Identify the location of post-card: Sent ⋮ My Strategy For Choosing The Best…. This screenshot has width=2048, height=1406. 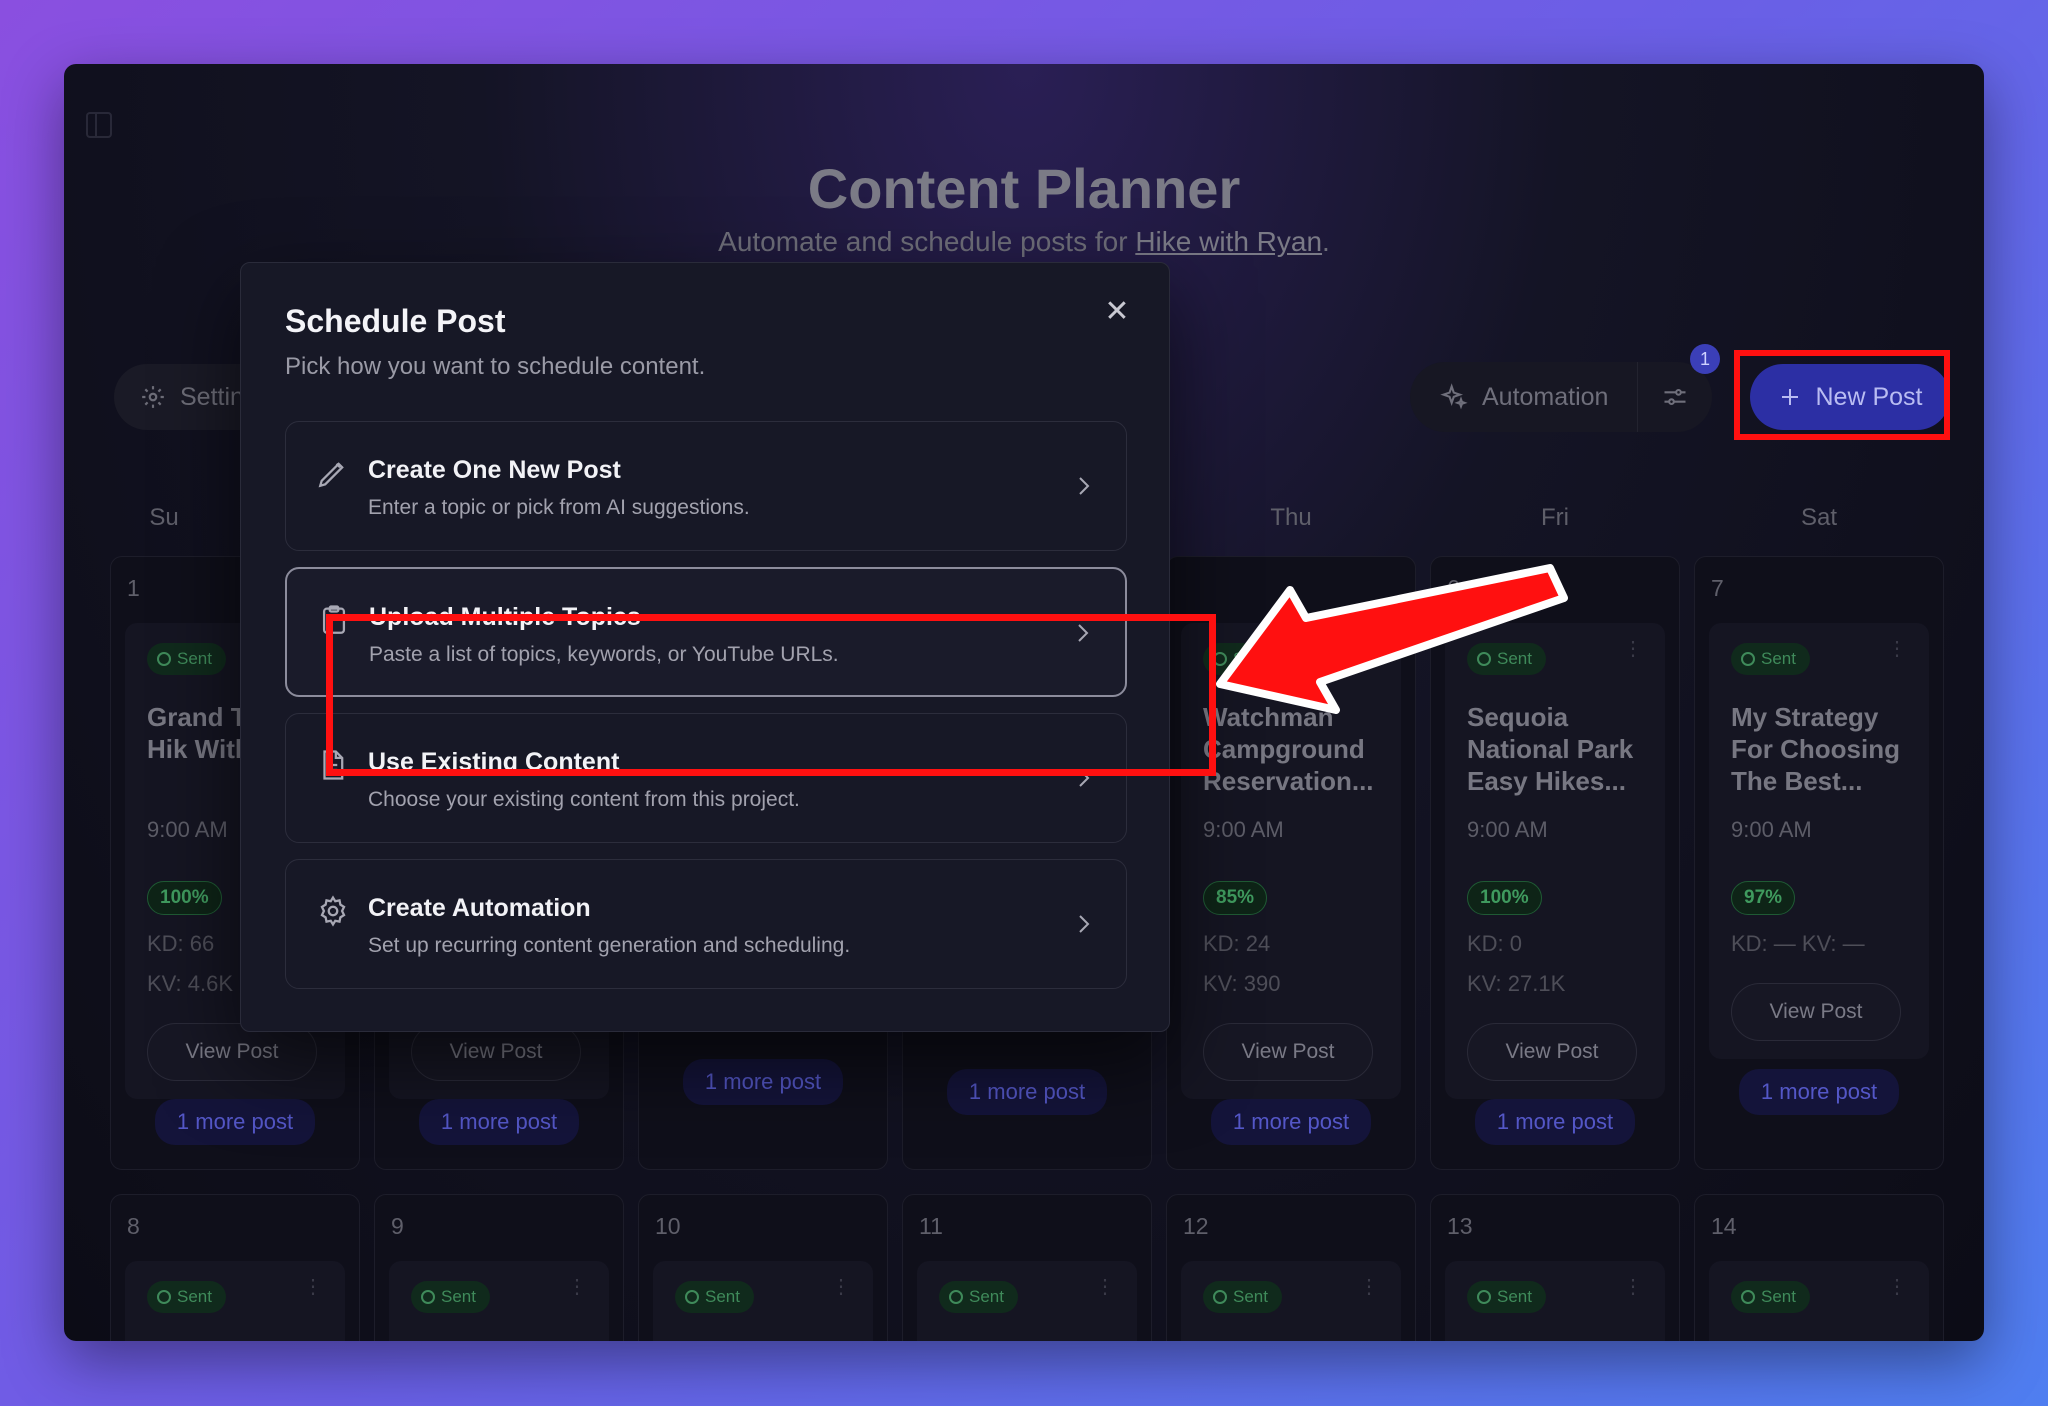
(1819, 841).